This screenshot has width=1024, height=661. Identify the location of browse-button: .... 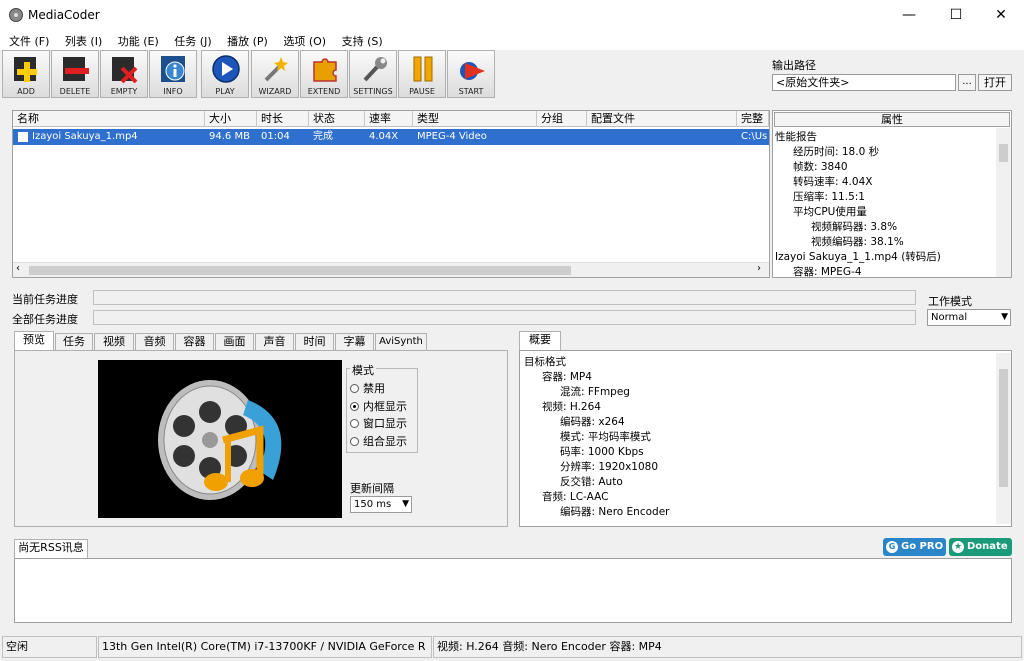
(967, 82).